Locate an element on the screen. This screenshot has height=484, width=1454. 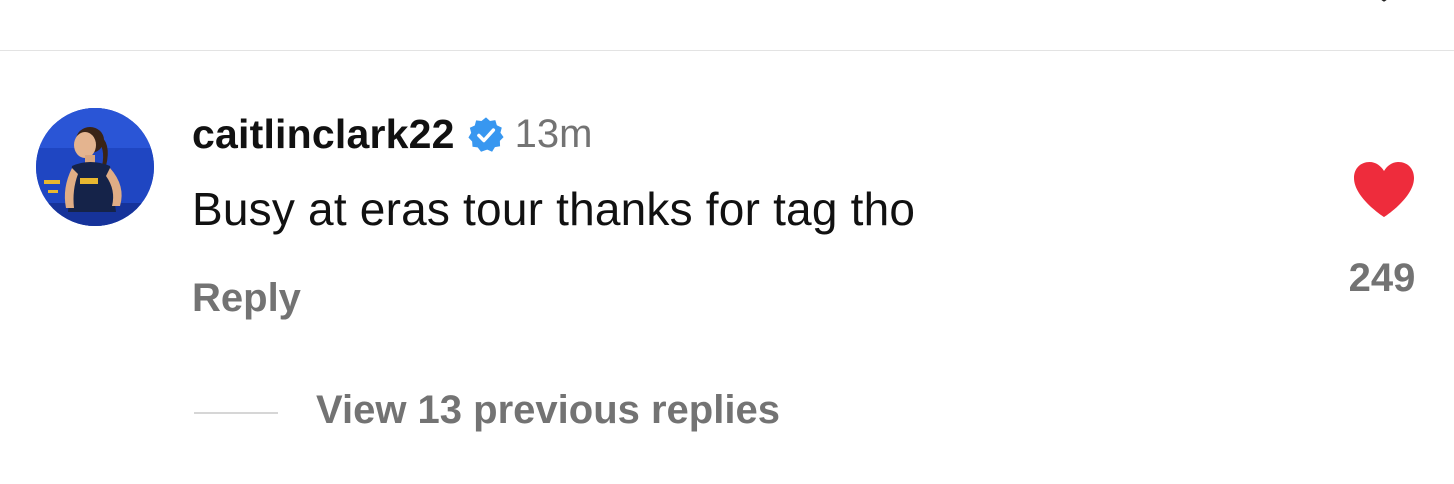
comment-text: Busy at eras tour thanks for tag tho is located at coordinates (554, 209).